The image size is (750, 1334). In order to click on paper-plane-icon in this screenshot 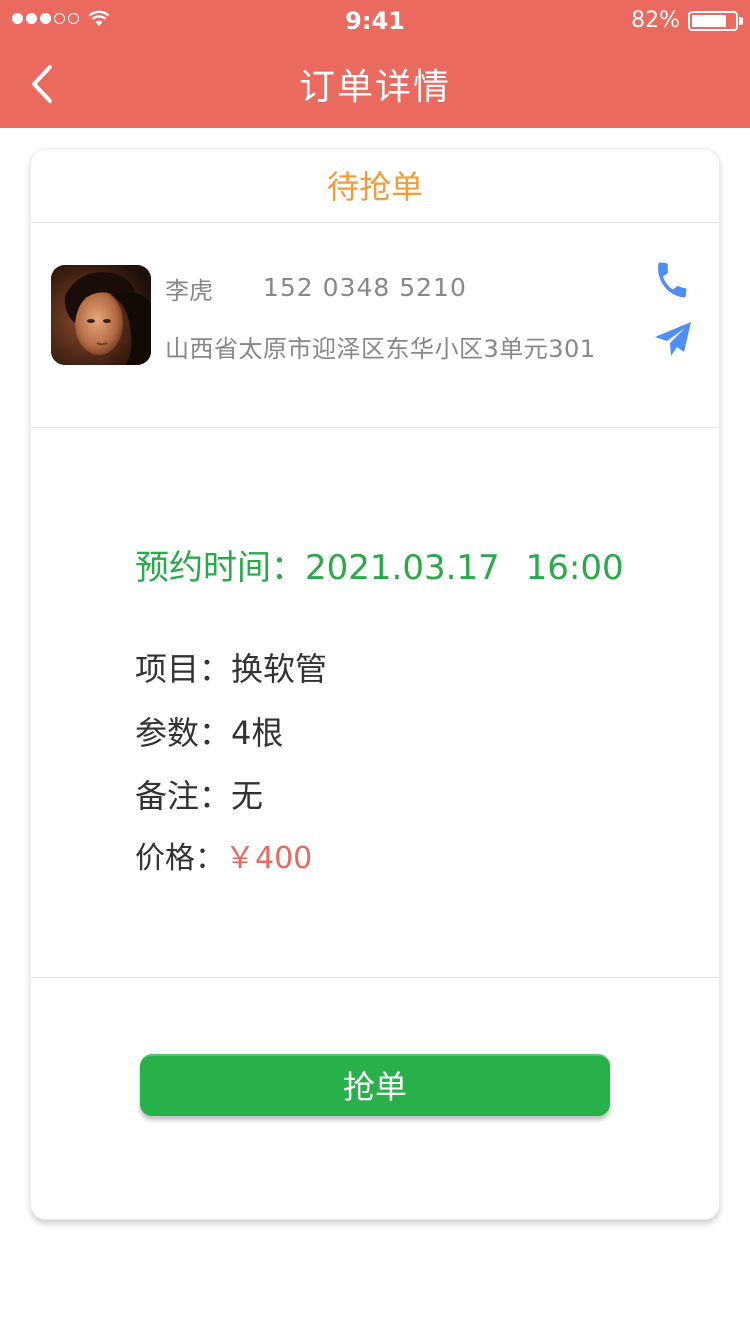, I will do `click(673, 339)`.